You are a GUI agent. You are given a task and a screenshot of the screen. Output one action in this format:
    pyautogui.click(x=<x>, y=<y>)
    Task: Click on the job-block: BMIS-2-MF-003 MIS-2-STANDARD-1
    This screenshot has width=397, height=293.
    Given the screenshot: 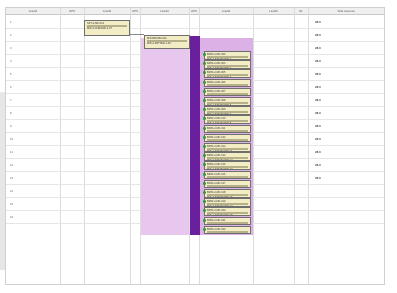 What is the action you would take?
    pyautogui.click(x=227, y=55)
    